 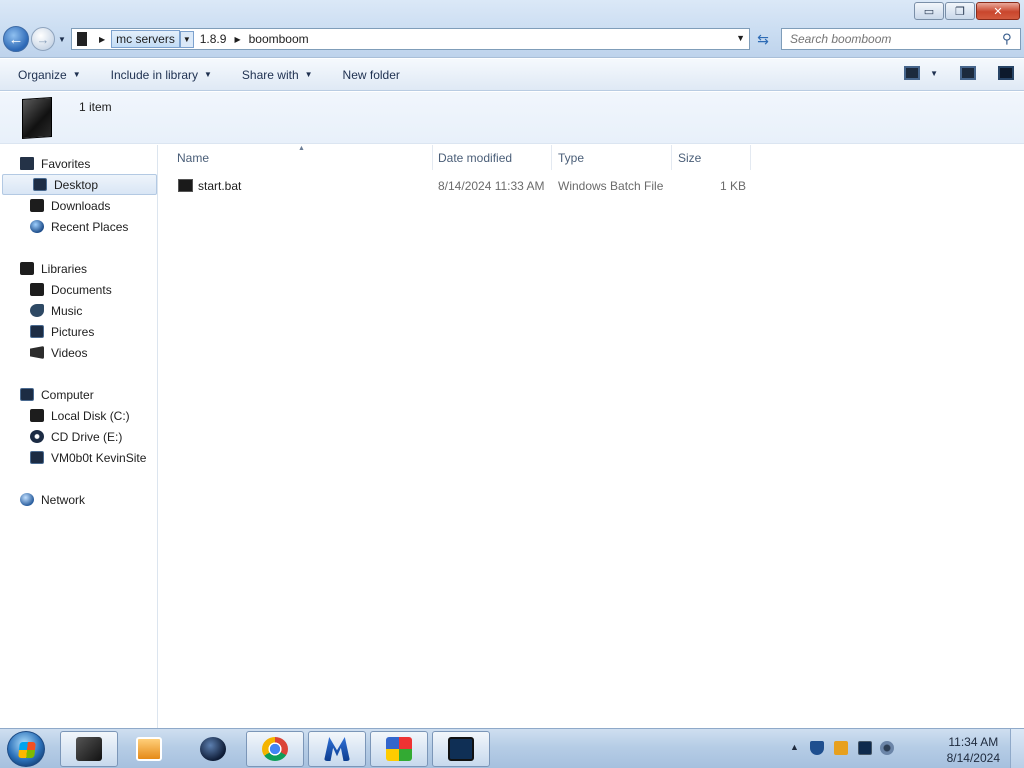 I want to click on include-in-library-button: Include in library ▼, so click(x=161, y=75).